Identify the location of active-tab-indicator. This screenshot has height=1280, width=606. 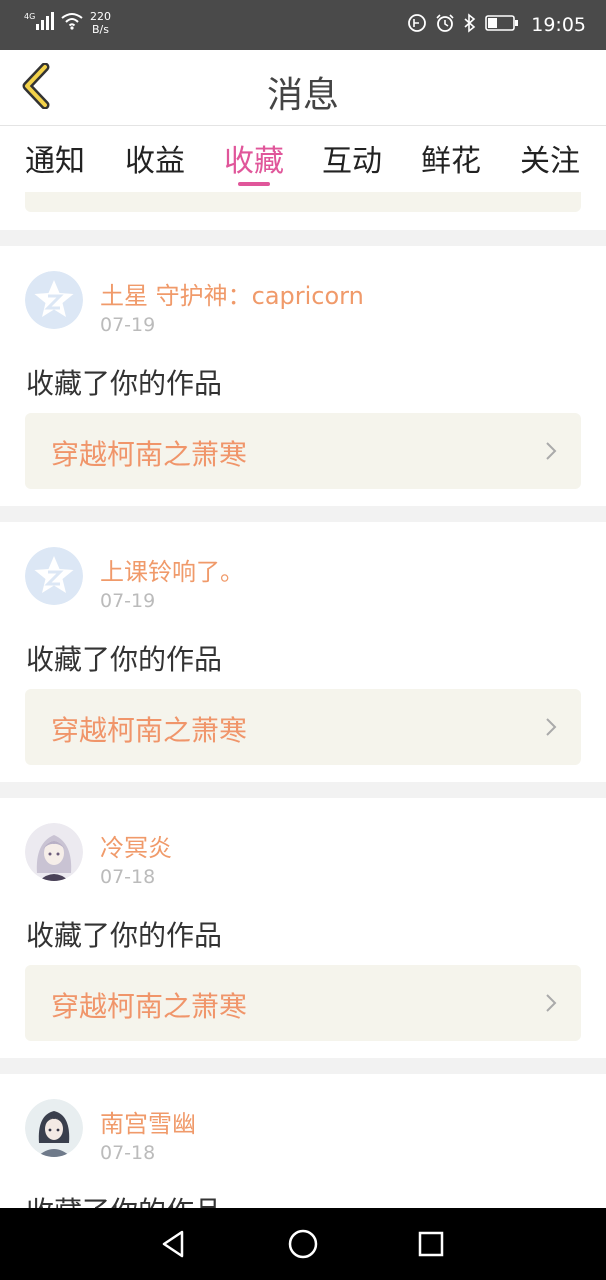
(254, 184).